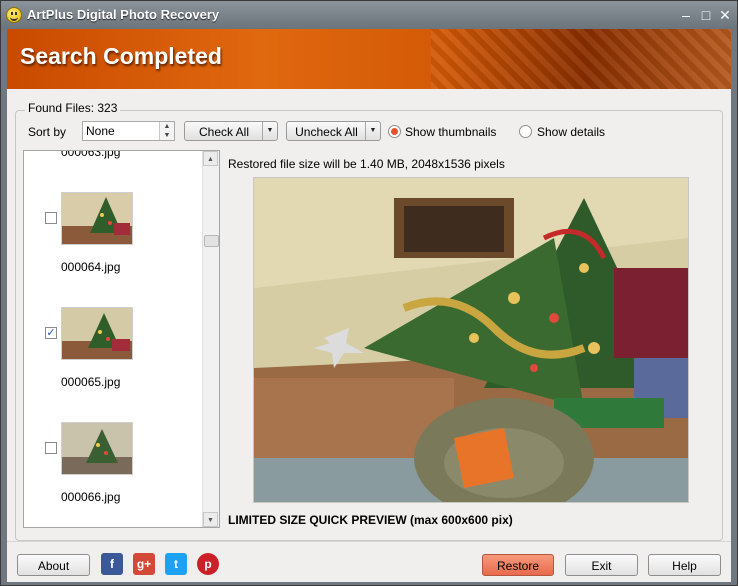  Describe the element at coordinates (91, 267) in the screenshot. I see `file-name: 000064.jpg` at that location.